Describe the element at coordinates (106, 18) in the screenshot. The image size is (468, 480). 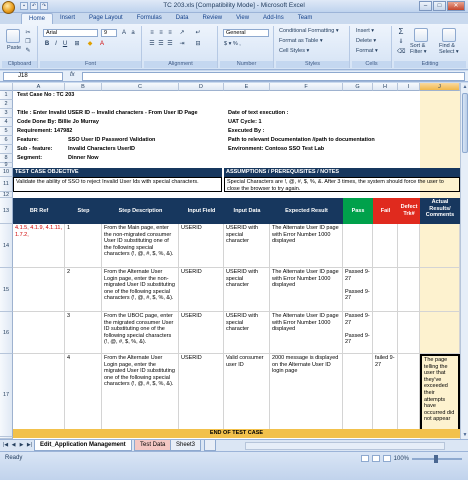
I see `tab-page-layout: Page Layout` at that location.